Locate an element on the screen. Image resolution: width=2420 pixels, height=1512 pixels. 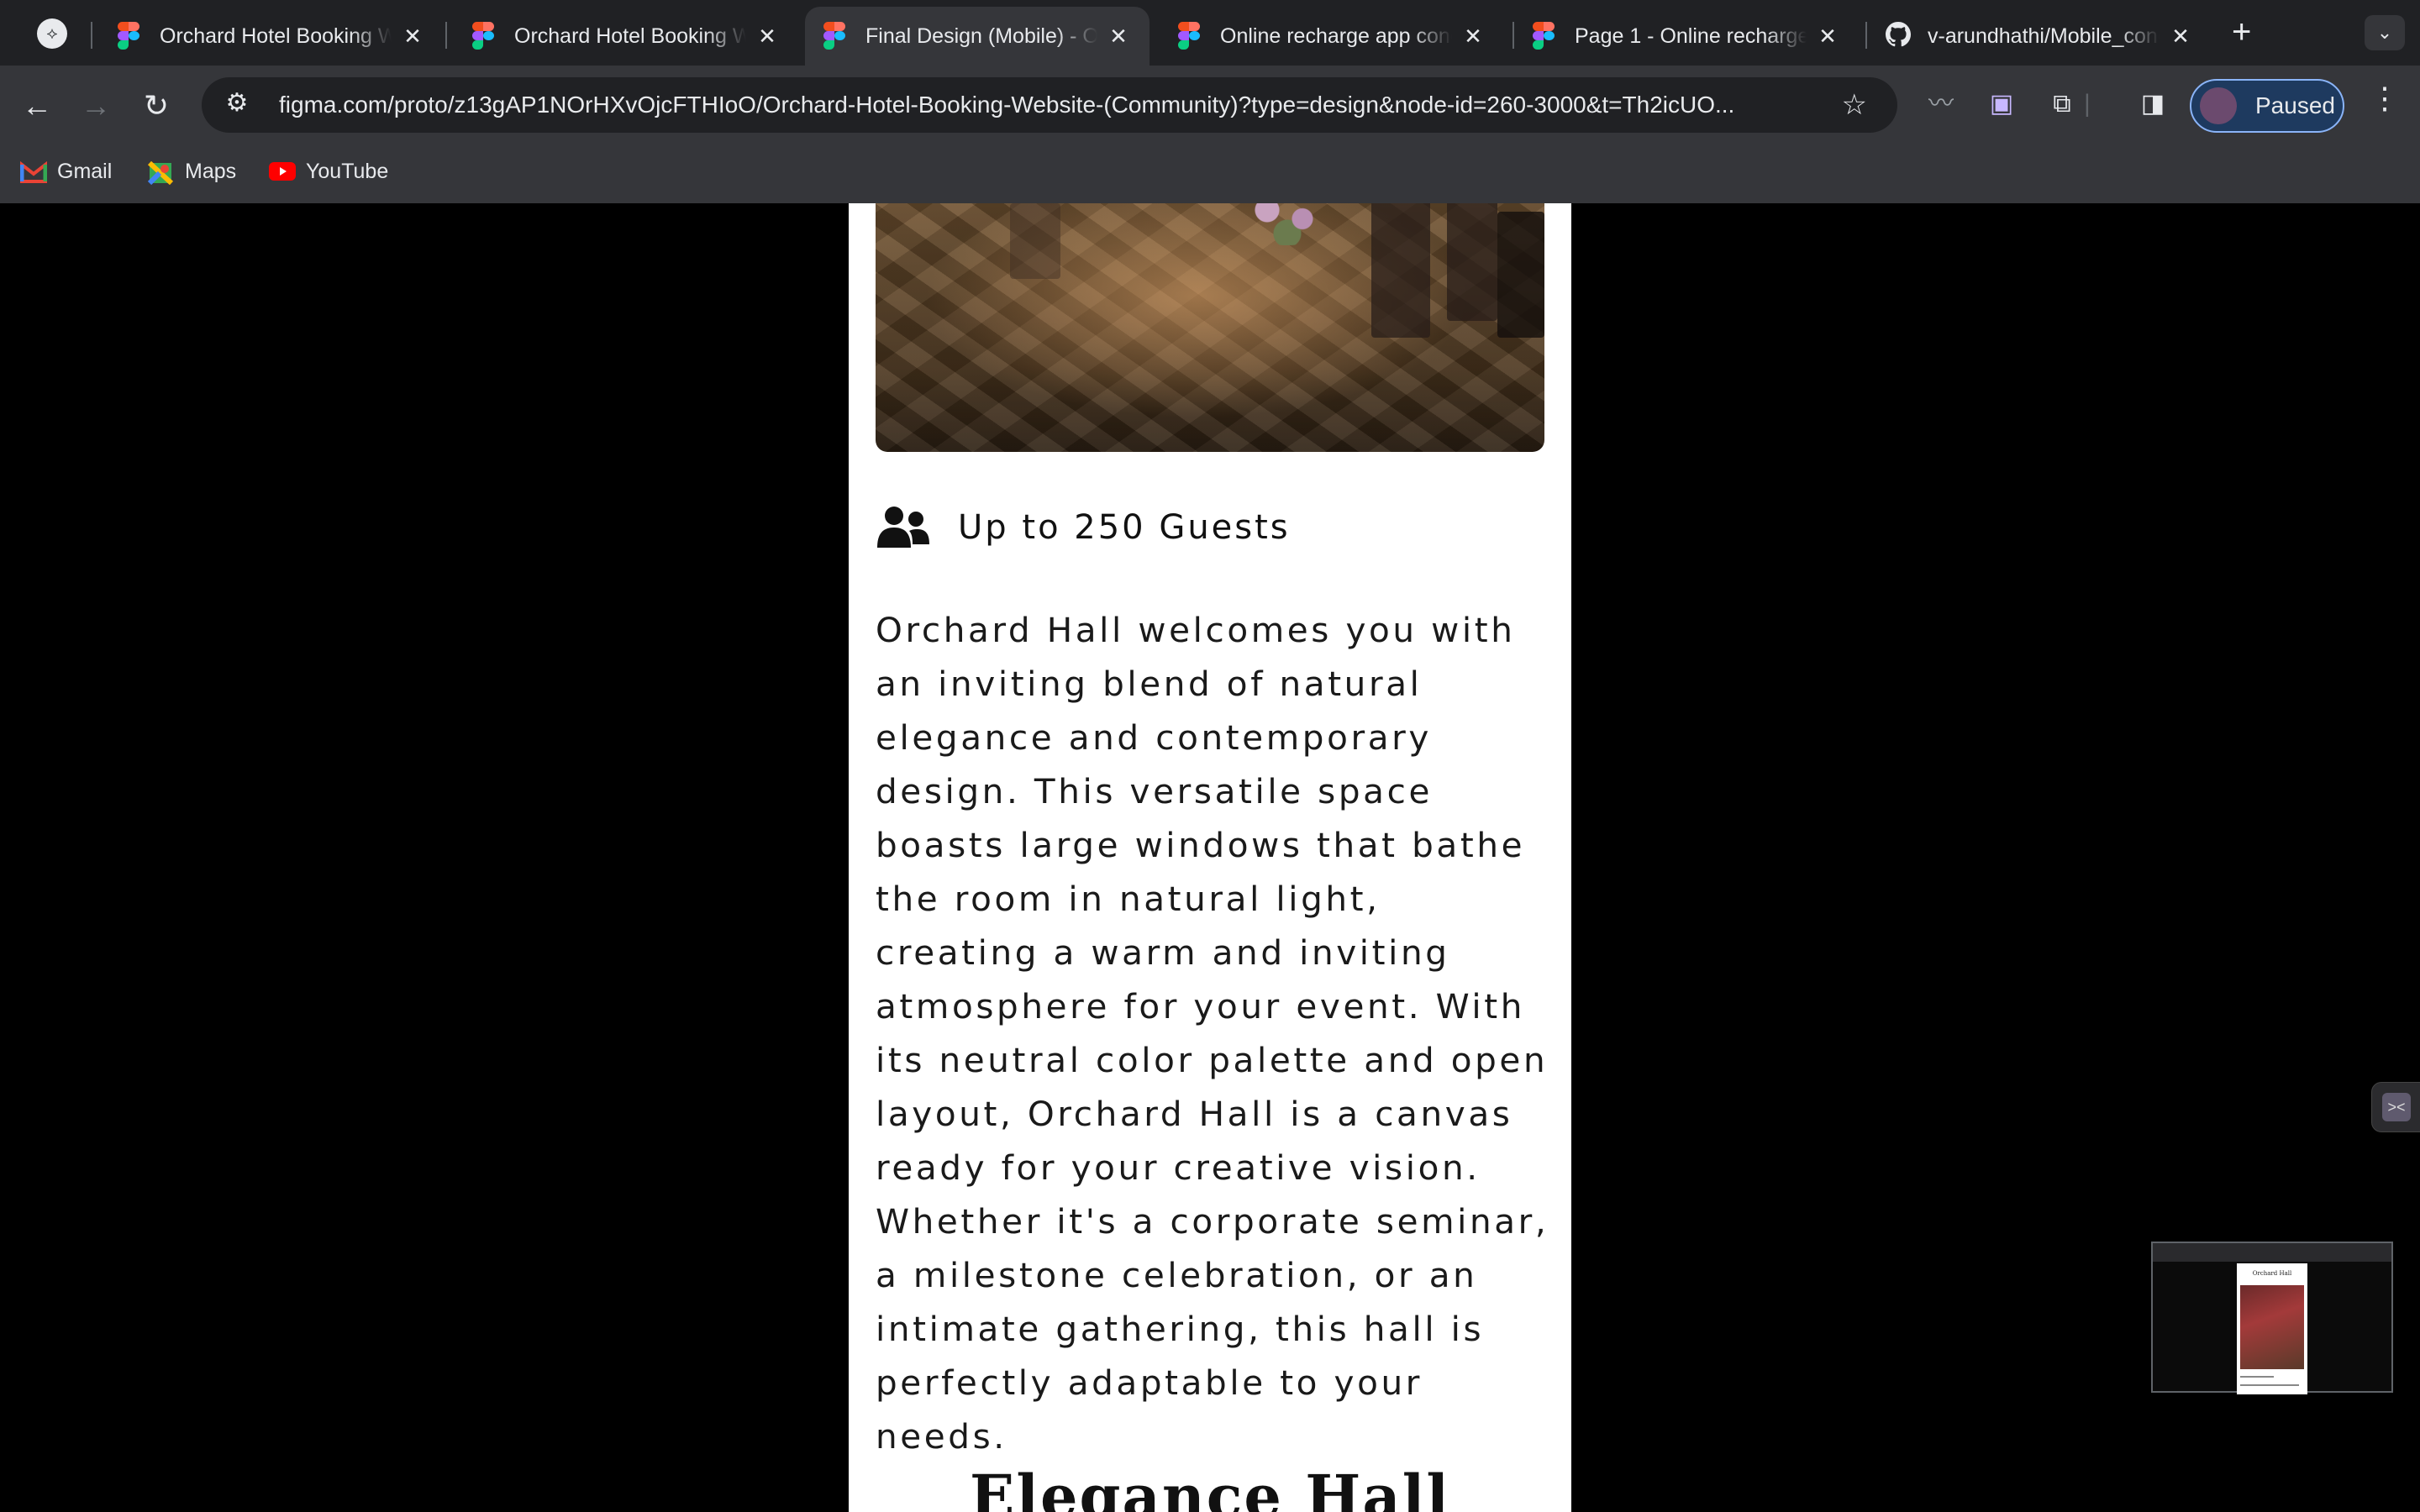
tab-page-1-recharge: Page 1 - Online recharge ✕ is located at coordinates (1686, 36).